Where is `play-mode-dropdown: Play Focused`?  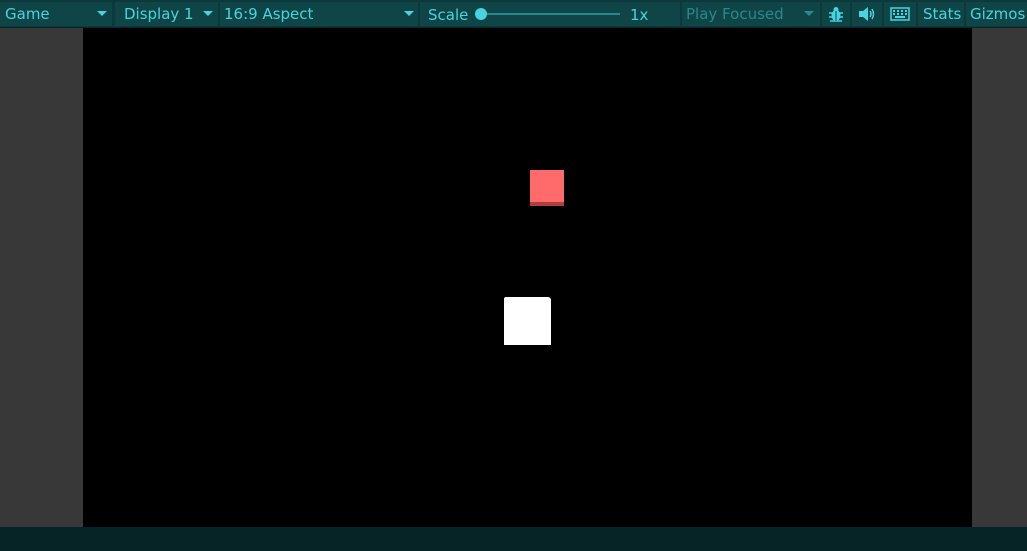 play-mode-dropdown: Play Focused is located at coordinates (751, 14).